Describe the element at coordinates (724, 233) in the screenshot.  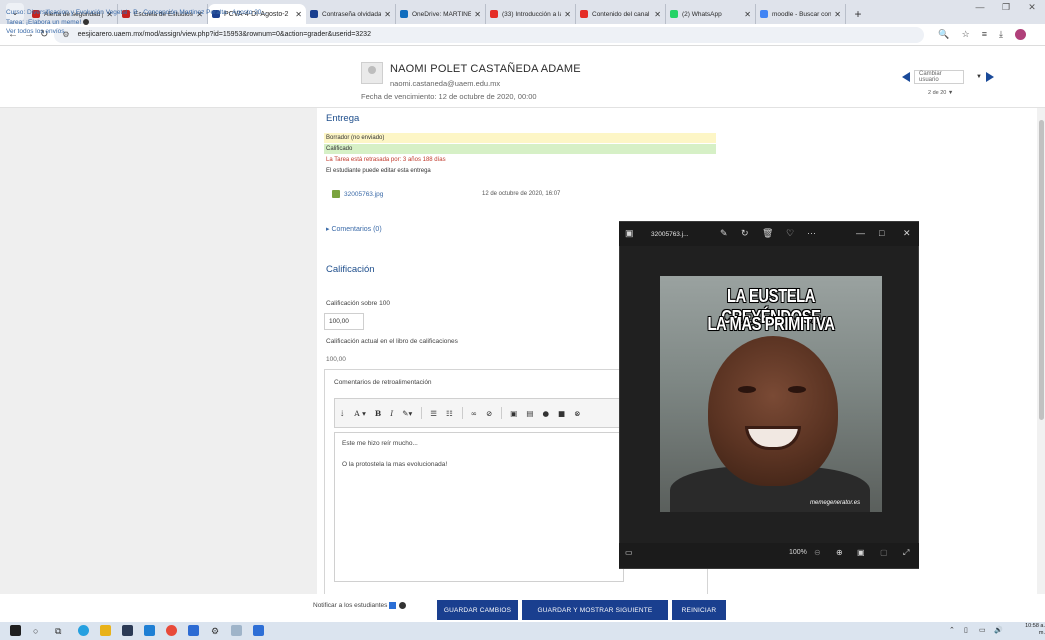
I see `edit-image-icon: ✎` at that location.